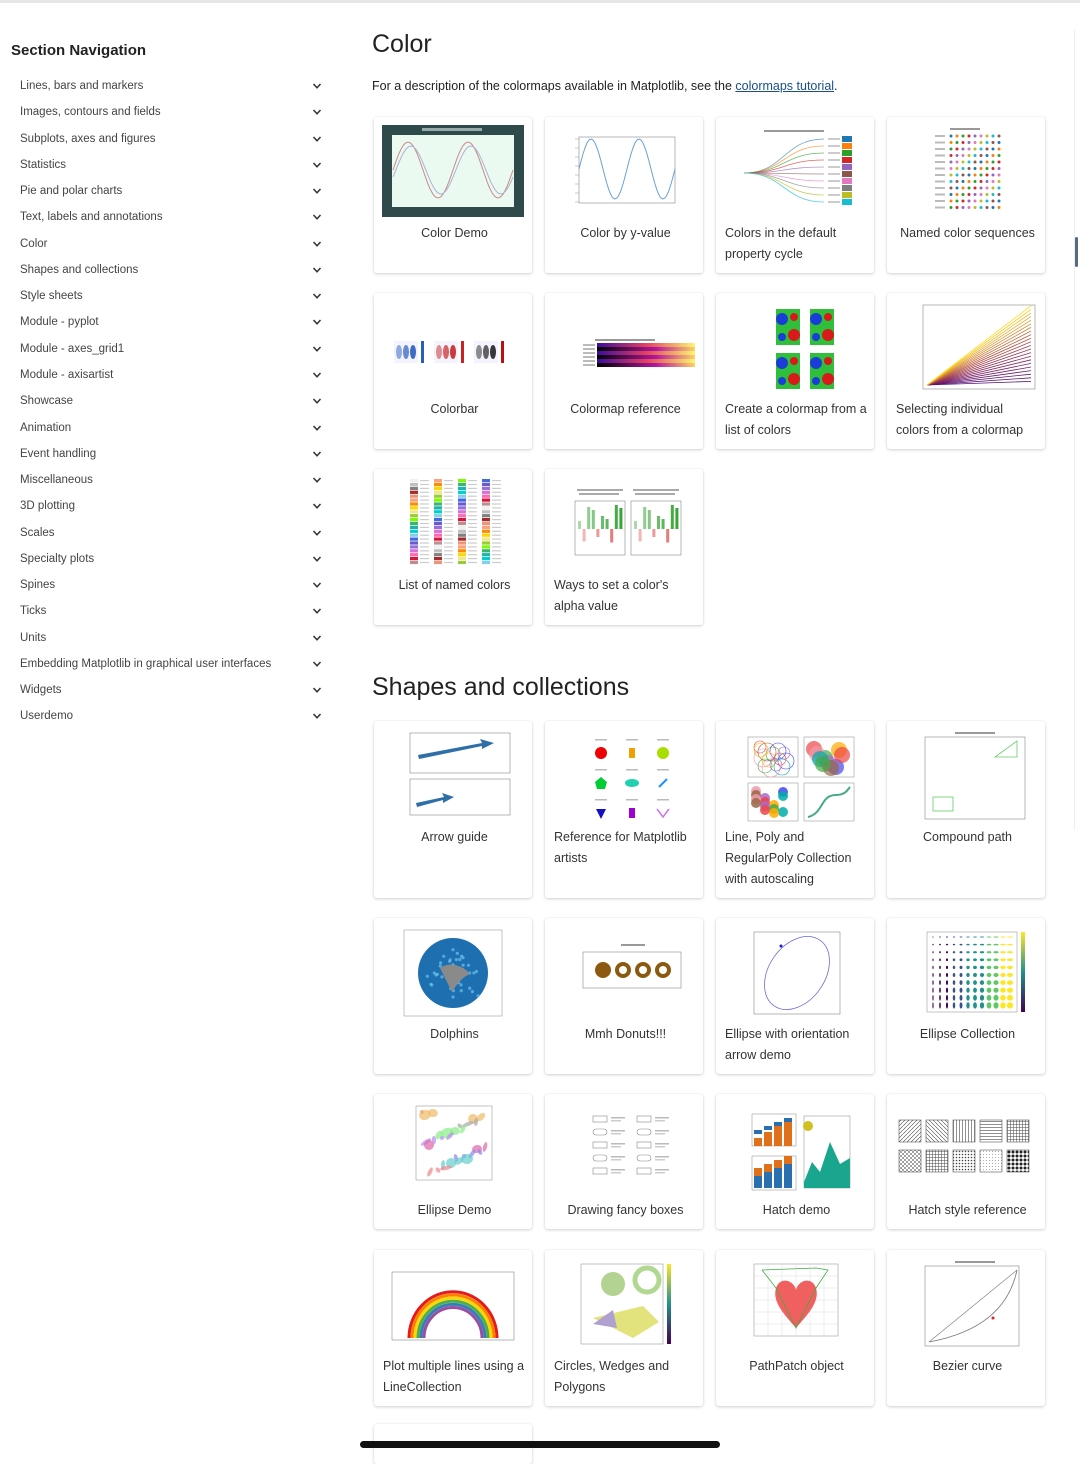  What do you see at coordinates (966, 809) in the screenshot?
I see `compound-path-card: Compound path` at bounding box center [966, 809].